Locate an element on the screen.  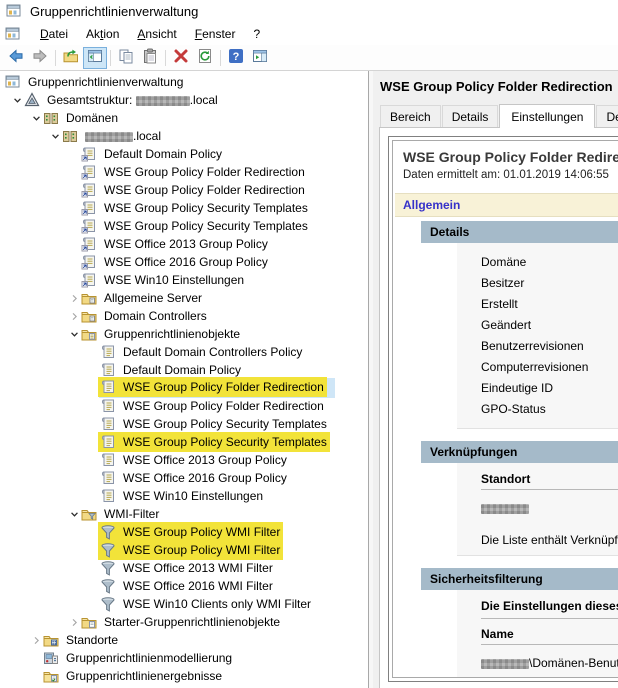
tree-item-label: WSE Office 2013 Group Policy is located at coordinates (186, 244).